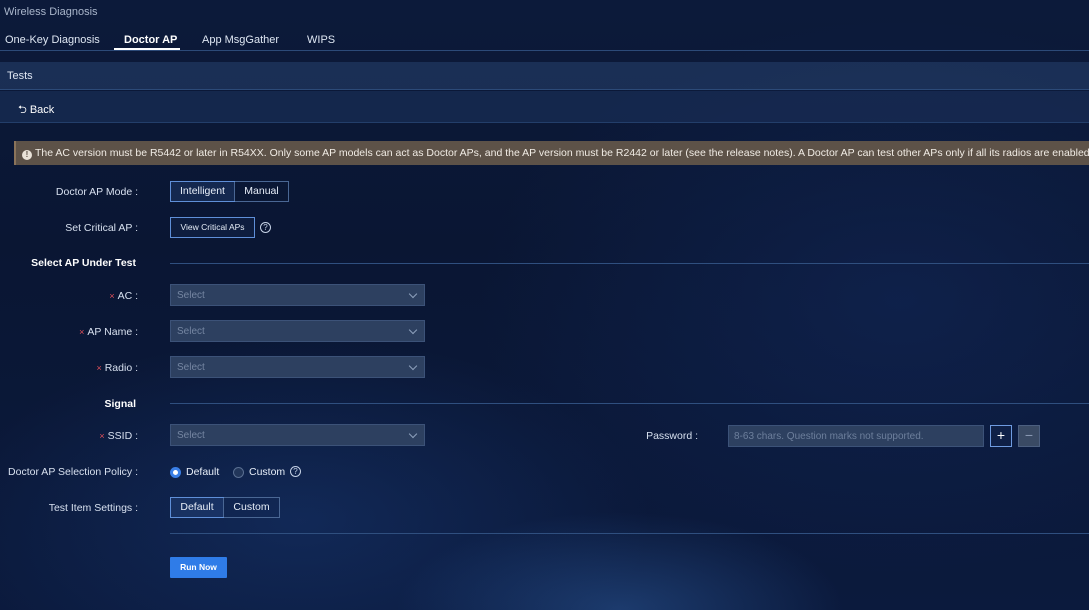 Image resolution: width=1089 pixels, height=610 pixels. Describe the element at coordinates (150, 40) in the screenshot. I see `tab-doctor-ap: Doctor AP` at that location.